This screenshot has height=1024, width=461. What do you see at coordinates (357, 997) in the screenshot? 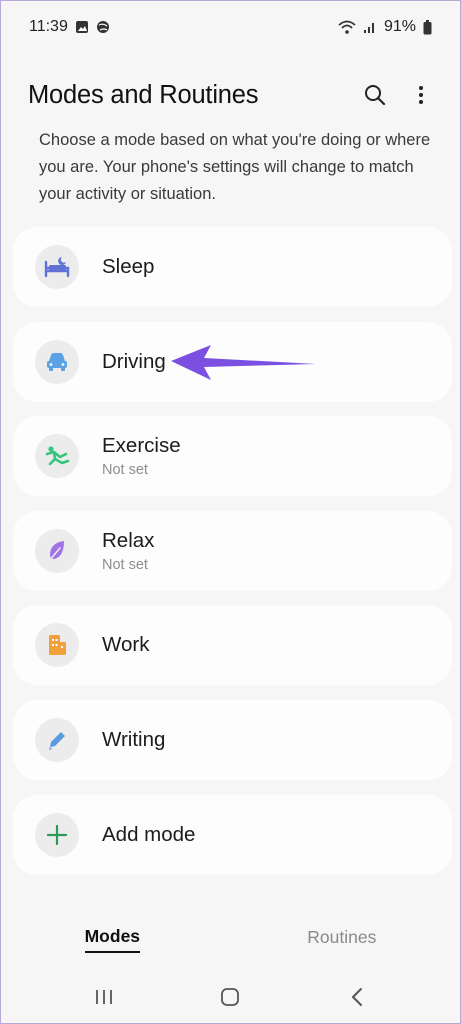
I see `back-icon` at bounding box center [357, 997].